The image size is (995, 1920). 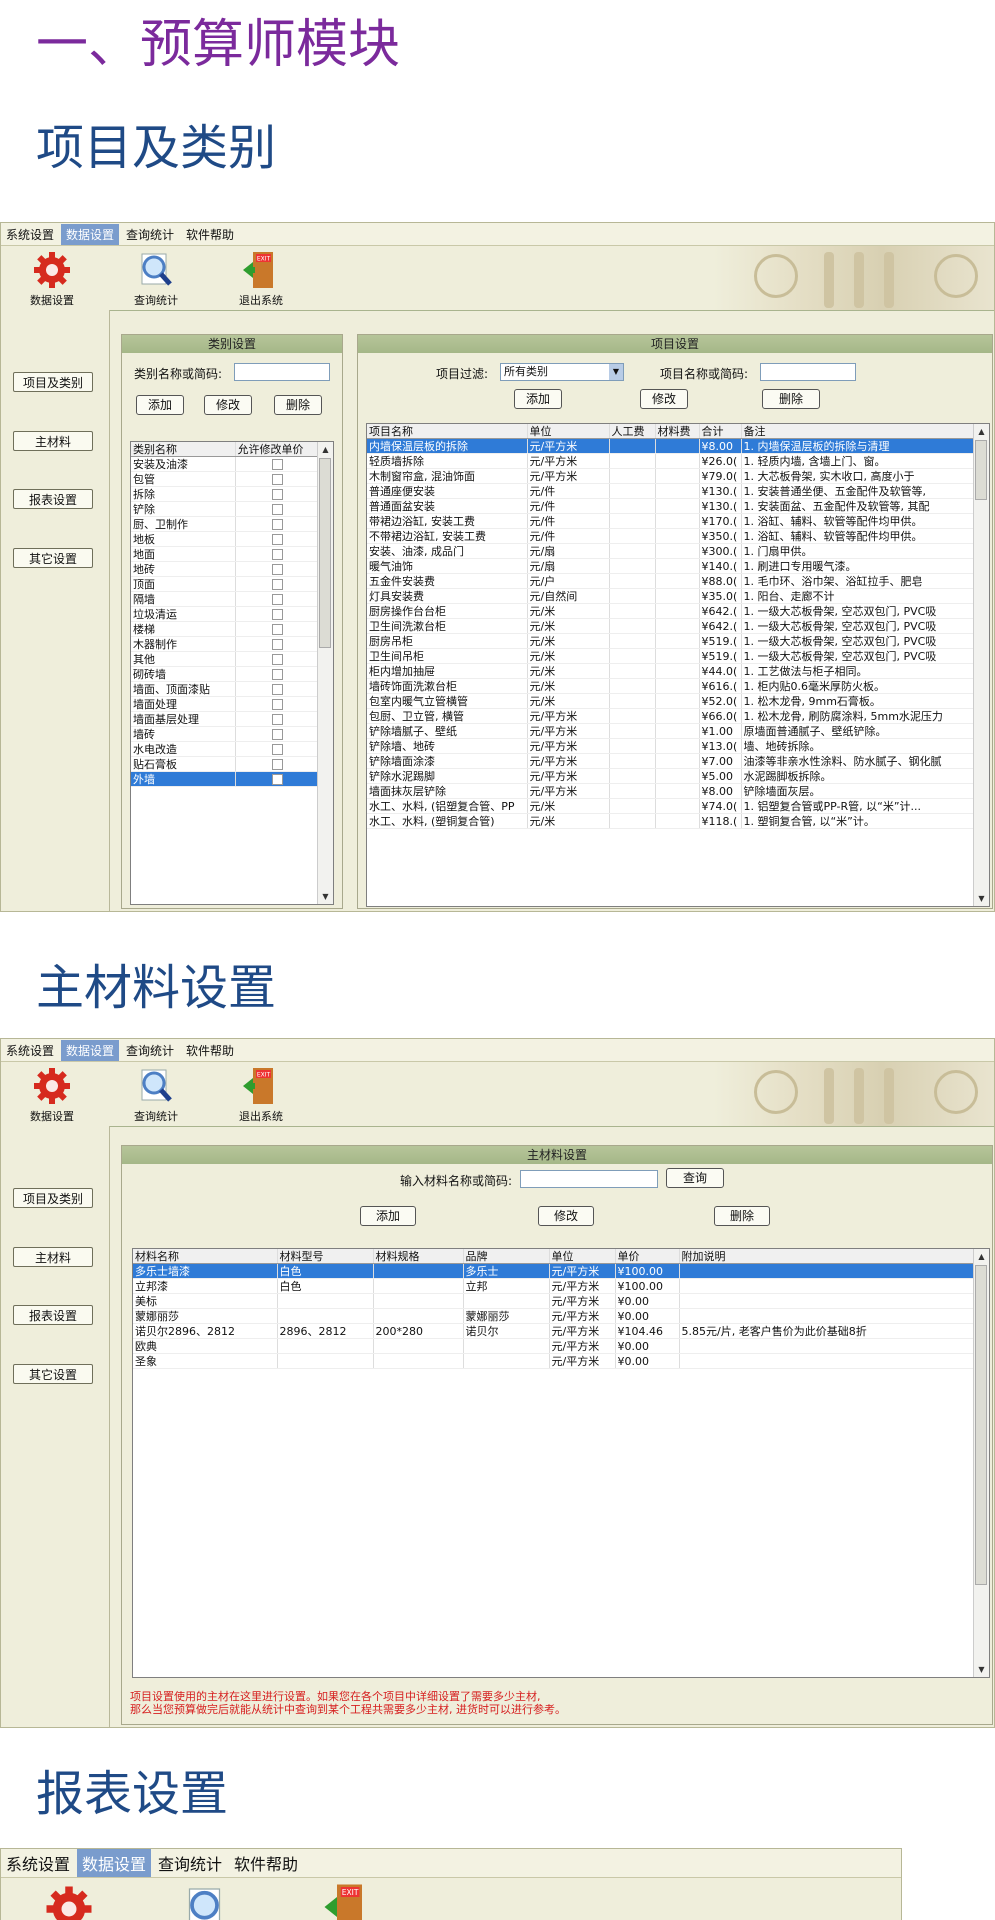 What do you see at coordinates (225, 509) in the screenshot?
I see `table-row: 铲除` at bounding box center [225, 509].